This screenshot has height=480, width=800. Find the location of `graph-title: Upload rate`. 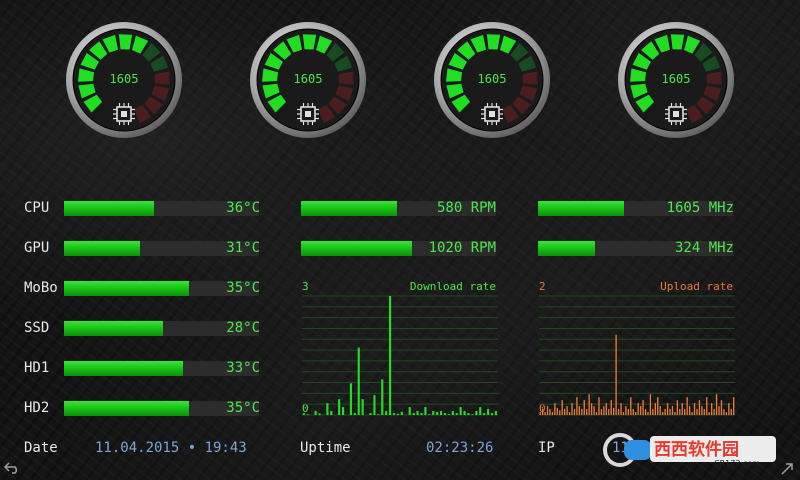

graph-title: Upload rate is located at coordinates (696, 286).